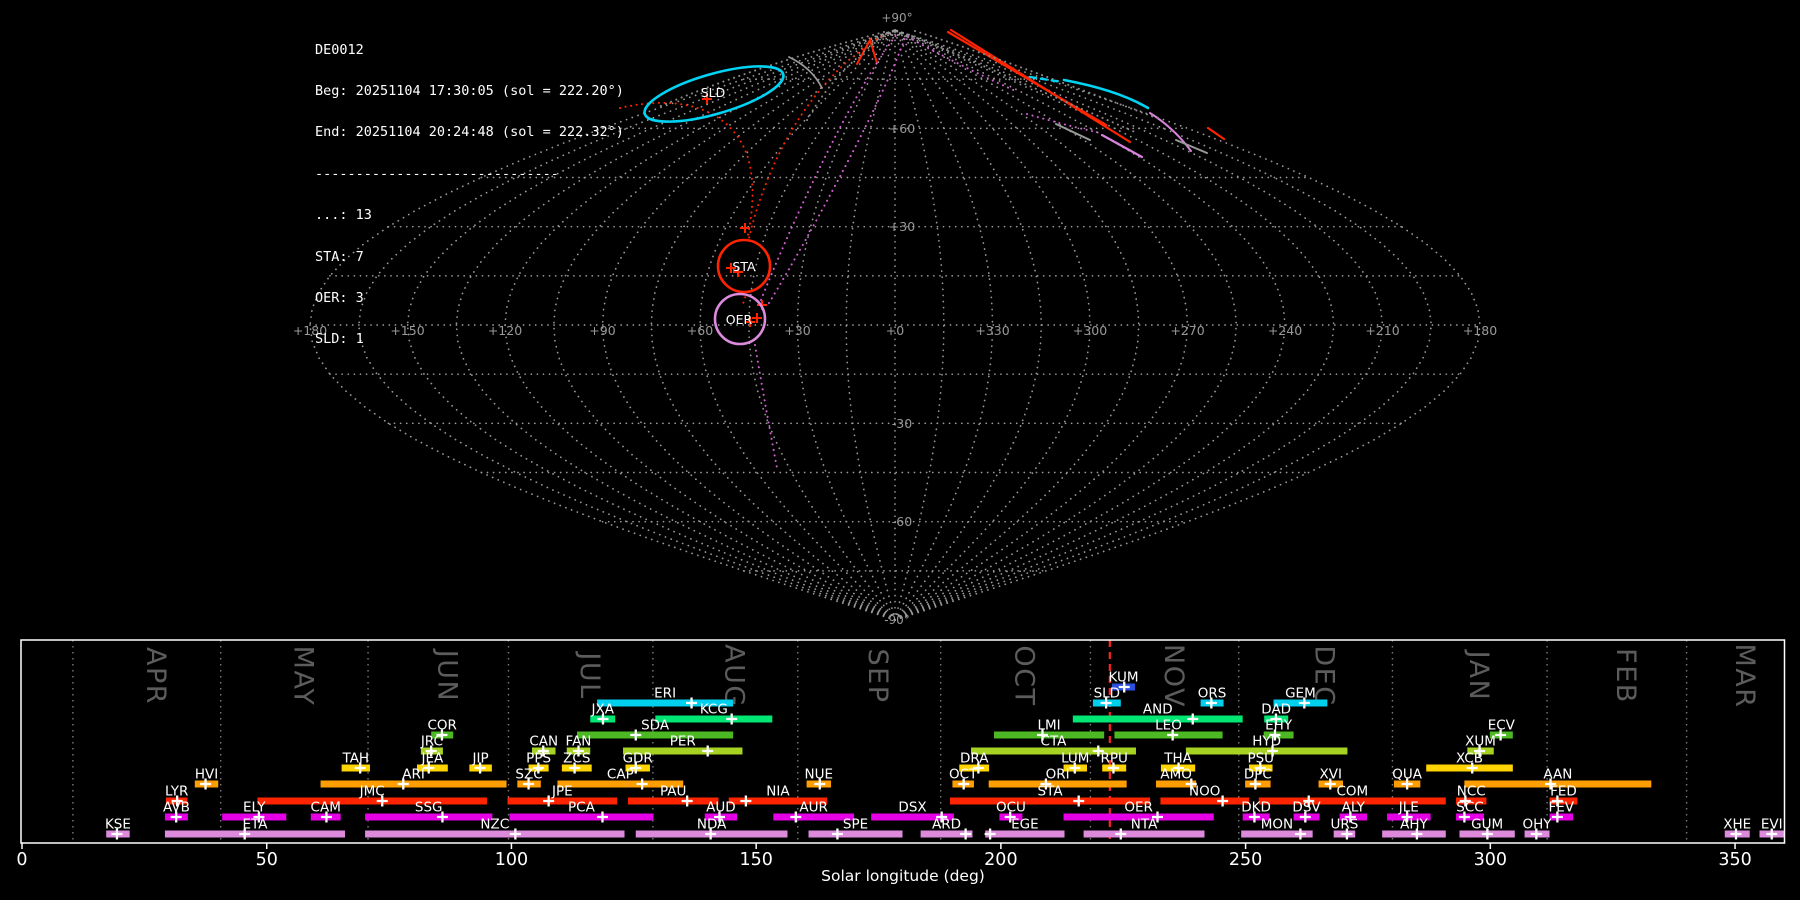 This screenshot has width=1800, height=900. Describe the element at coordinates (603, 713) in the screenshot. I see `shower-JXA: JXA` at that location.